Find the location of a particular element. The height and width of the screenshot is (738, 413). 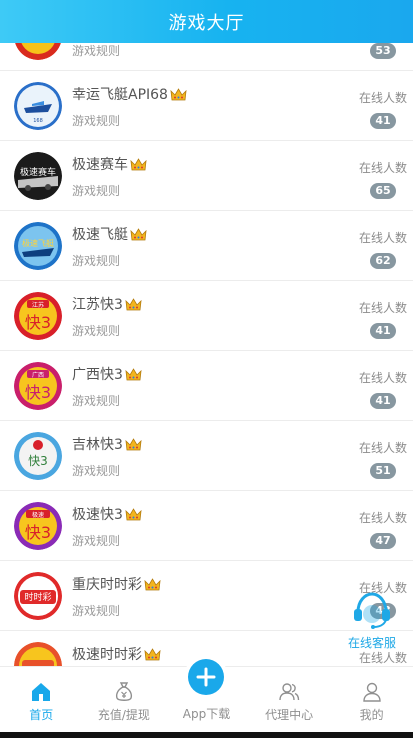

jiangsu-k3-logo-icon: 江苏快3 is located at coordinates (38, 316).